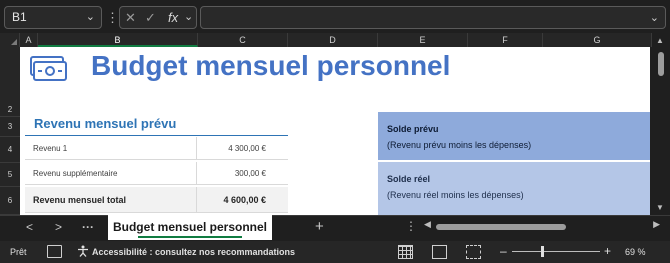 This screenshot has height=263, width=670. What do you see at coordinates (158, 17) in the screenshot?
I see `formula-buttons: ✕ ✓ fx ⌄` at bounding box center [158, 17].